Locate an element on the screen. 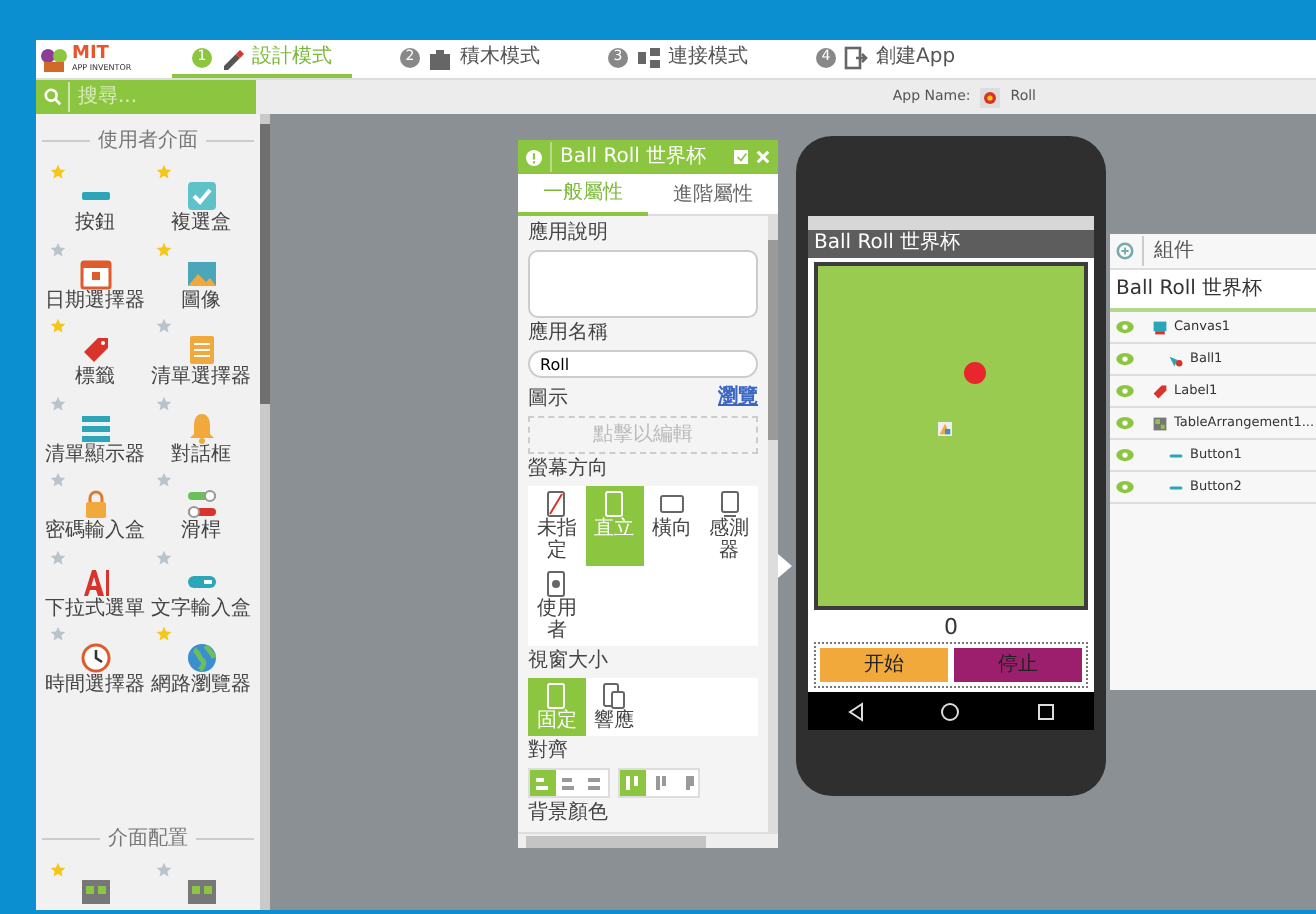  component-label: 下拉式選單 is located at coordinates (95, 608).